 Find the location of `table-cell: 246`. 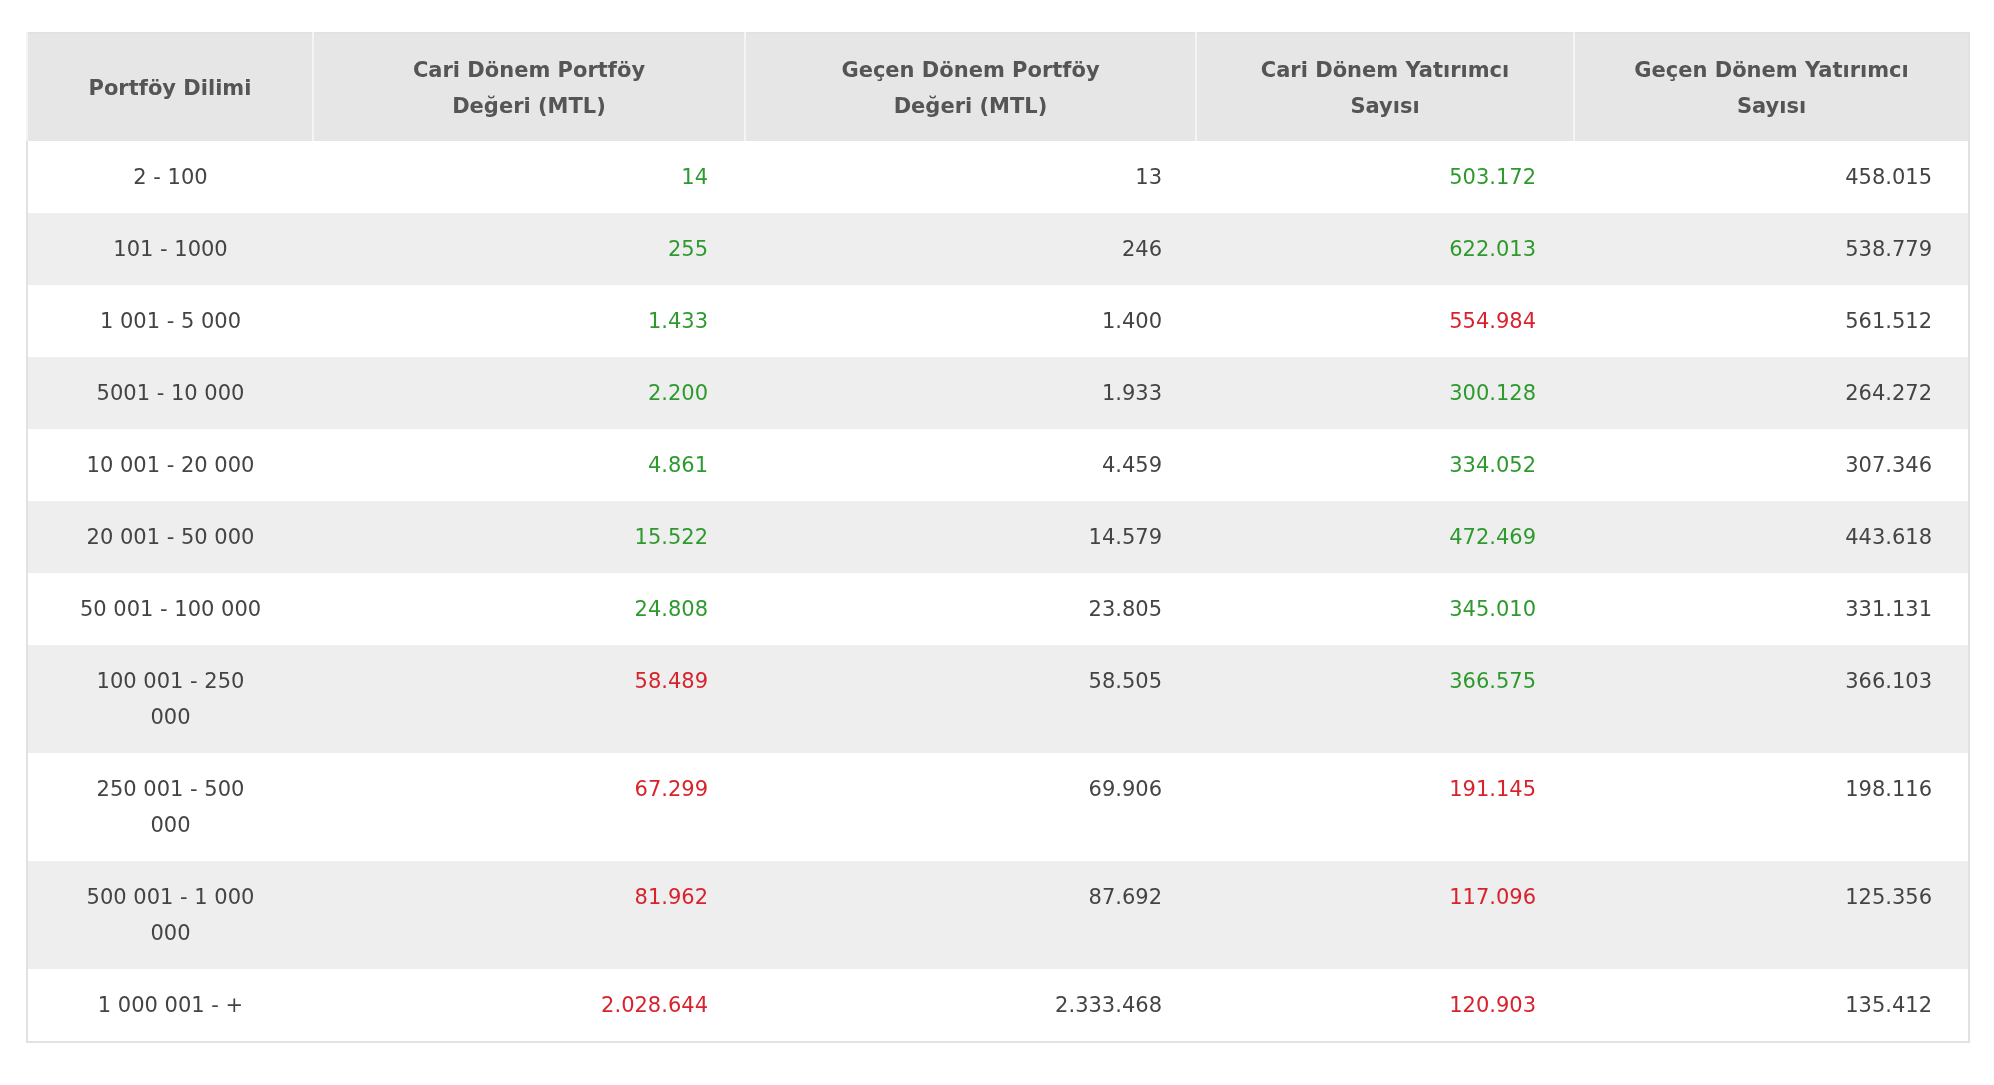

table-cell: 246 is located at coordinates (970, 249).